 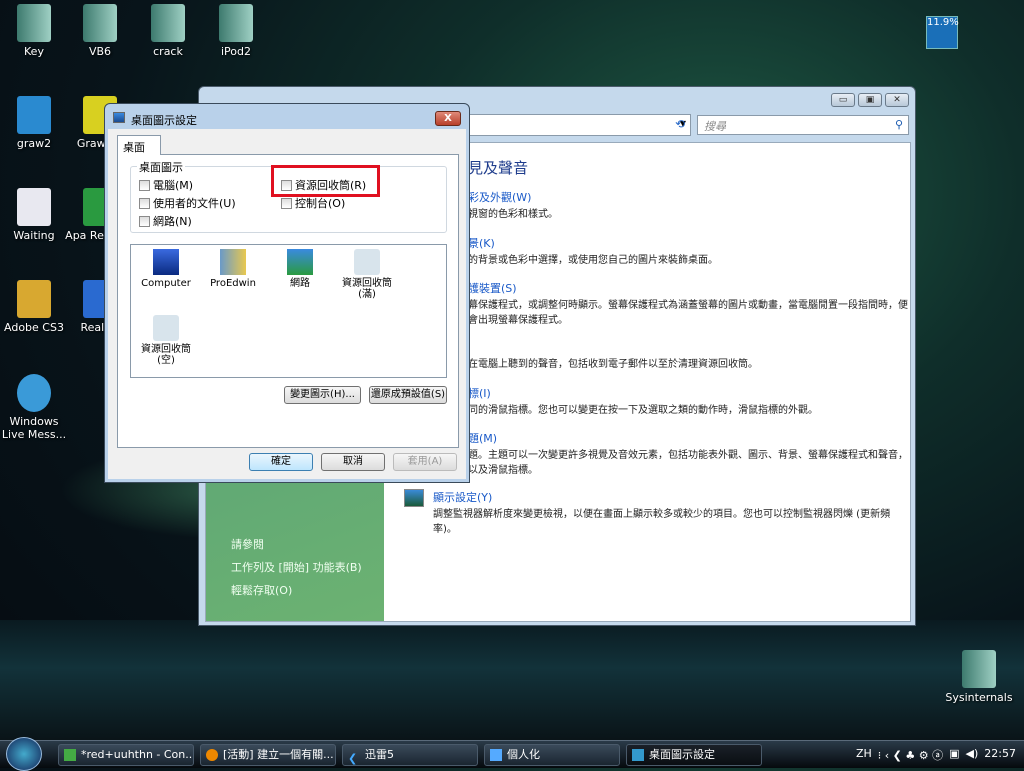 I want to click on desktop-icon-key: Key, so click(x=35, y=31).